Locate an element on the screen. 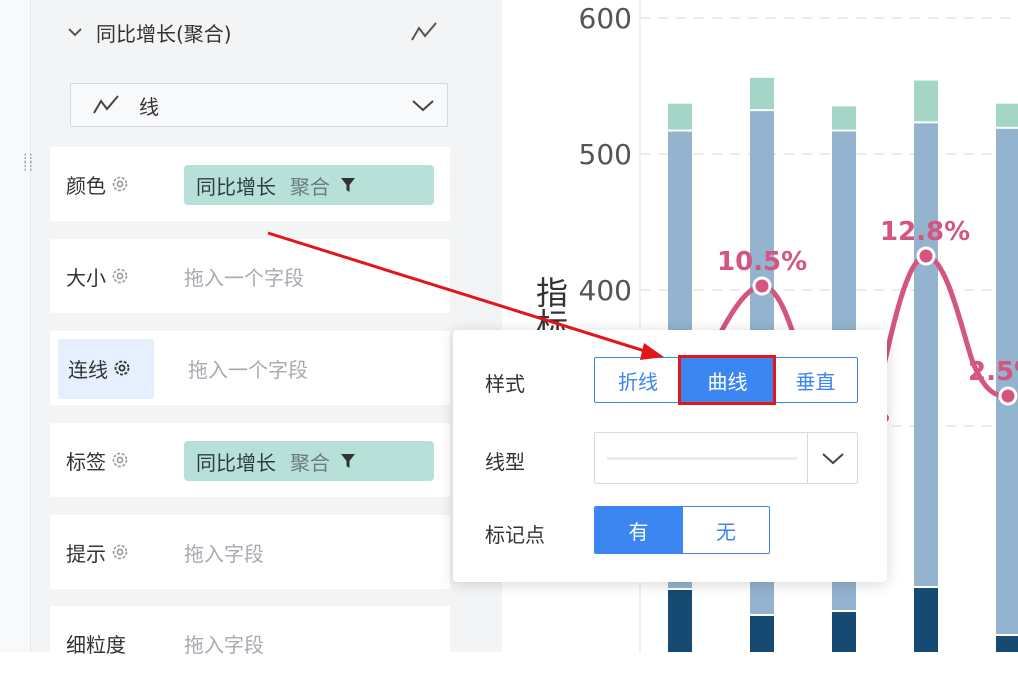 This screenshot has height=680, width=1018. granularity-row-name: 细粒度 is located at coordinates (96, 643).